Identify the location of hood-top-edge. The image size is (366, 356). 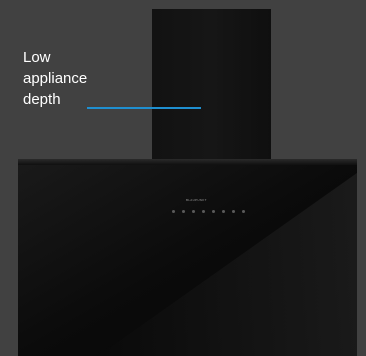
(187, 162).